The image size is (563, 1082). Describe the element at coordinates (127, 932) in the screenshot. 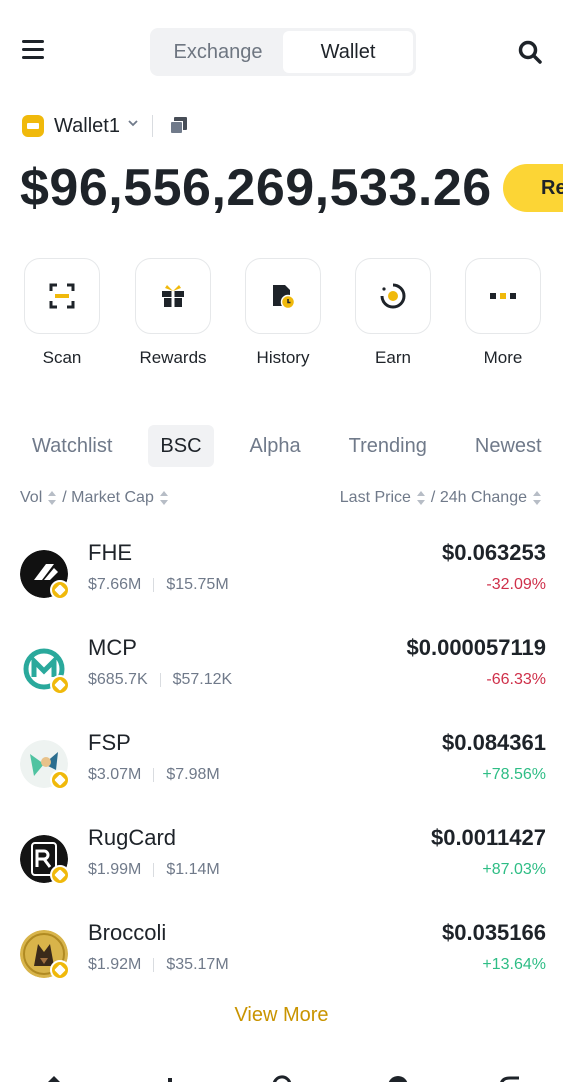

I see `token-name: Broccoli` at that location.